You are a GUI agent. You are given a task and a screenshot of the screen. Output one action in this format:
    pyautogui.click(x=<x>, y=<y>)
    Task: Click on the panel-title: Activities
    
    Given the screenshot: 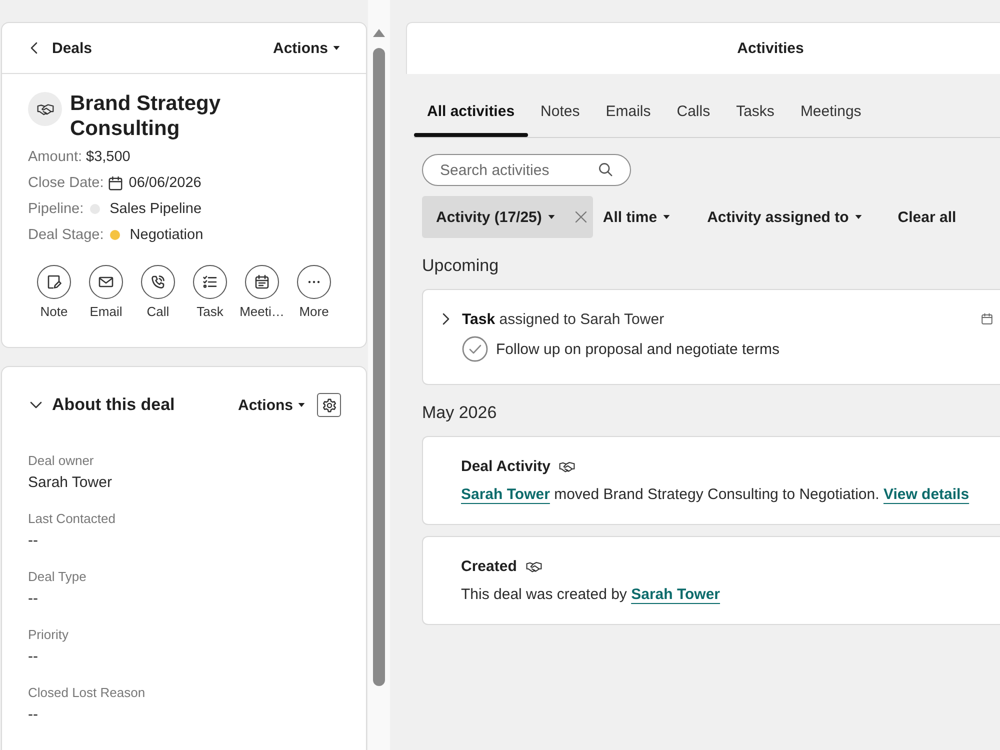 What is the action you would take?
    pyautogui.click(x=770, y=48)
    